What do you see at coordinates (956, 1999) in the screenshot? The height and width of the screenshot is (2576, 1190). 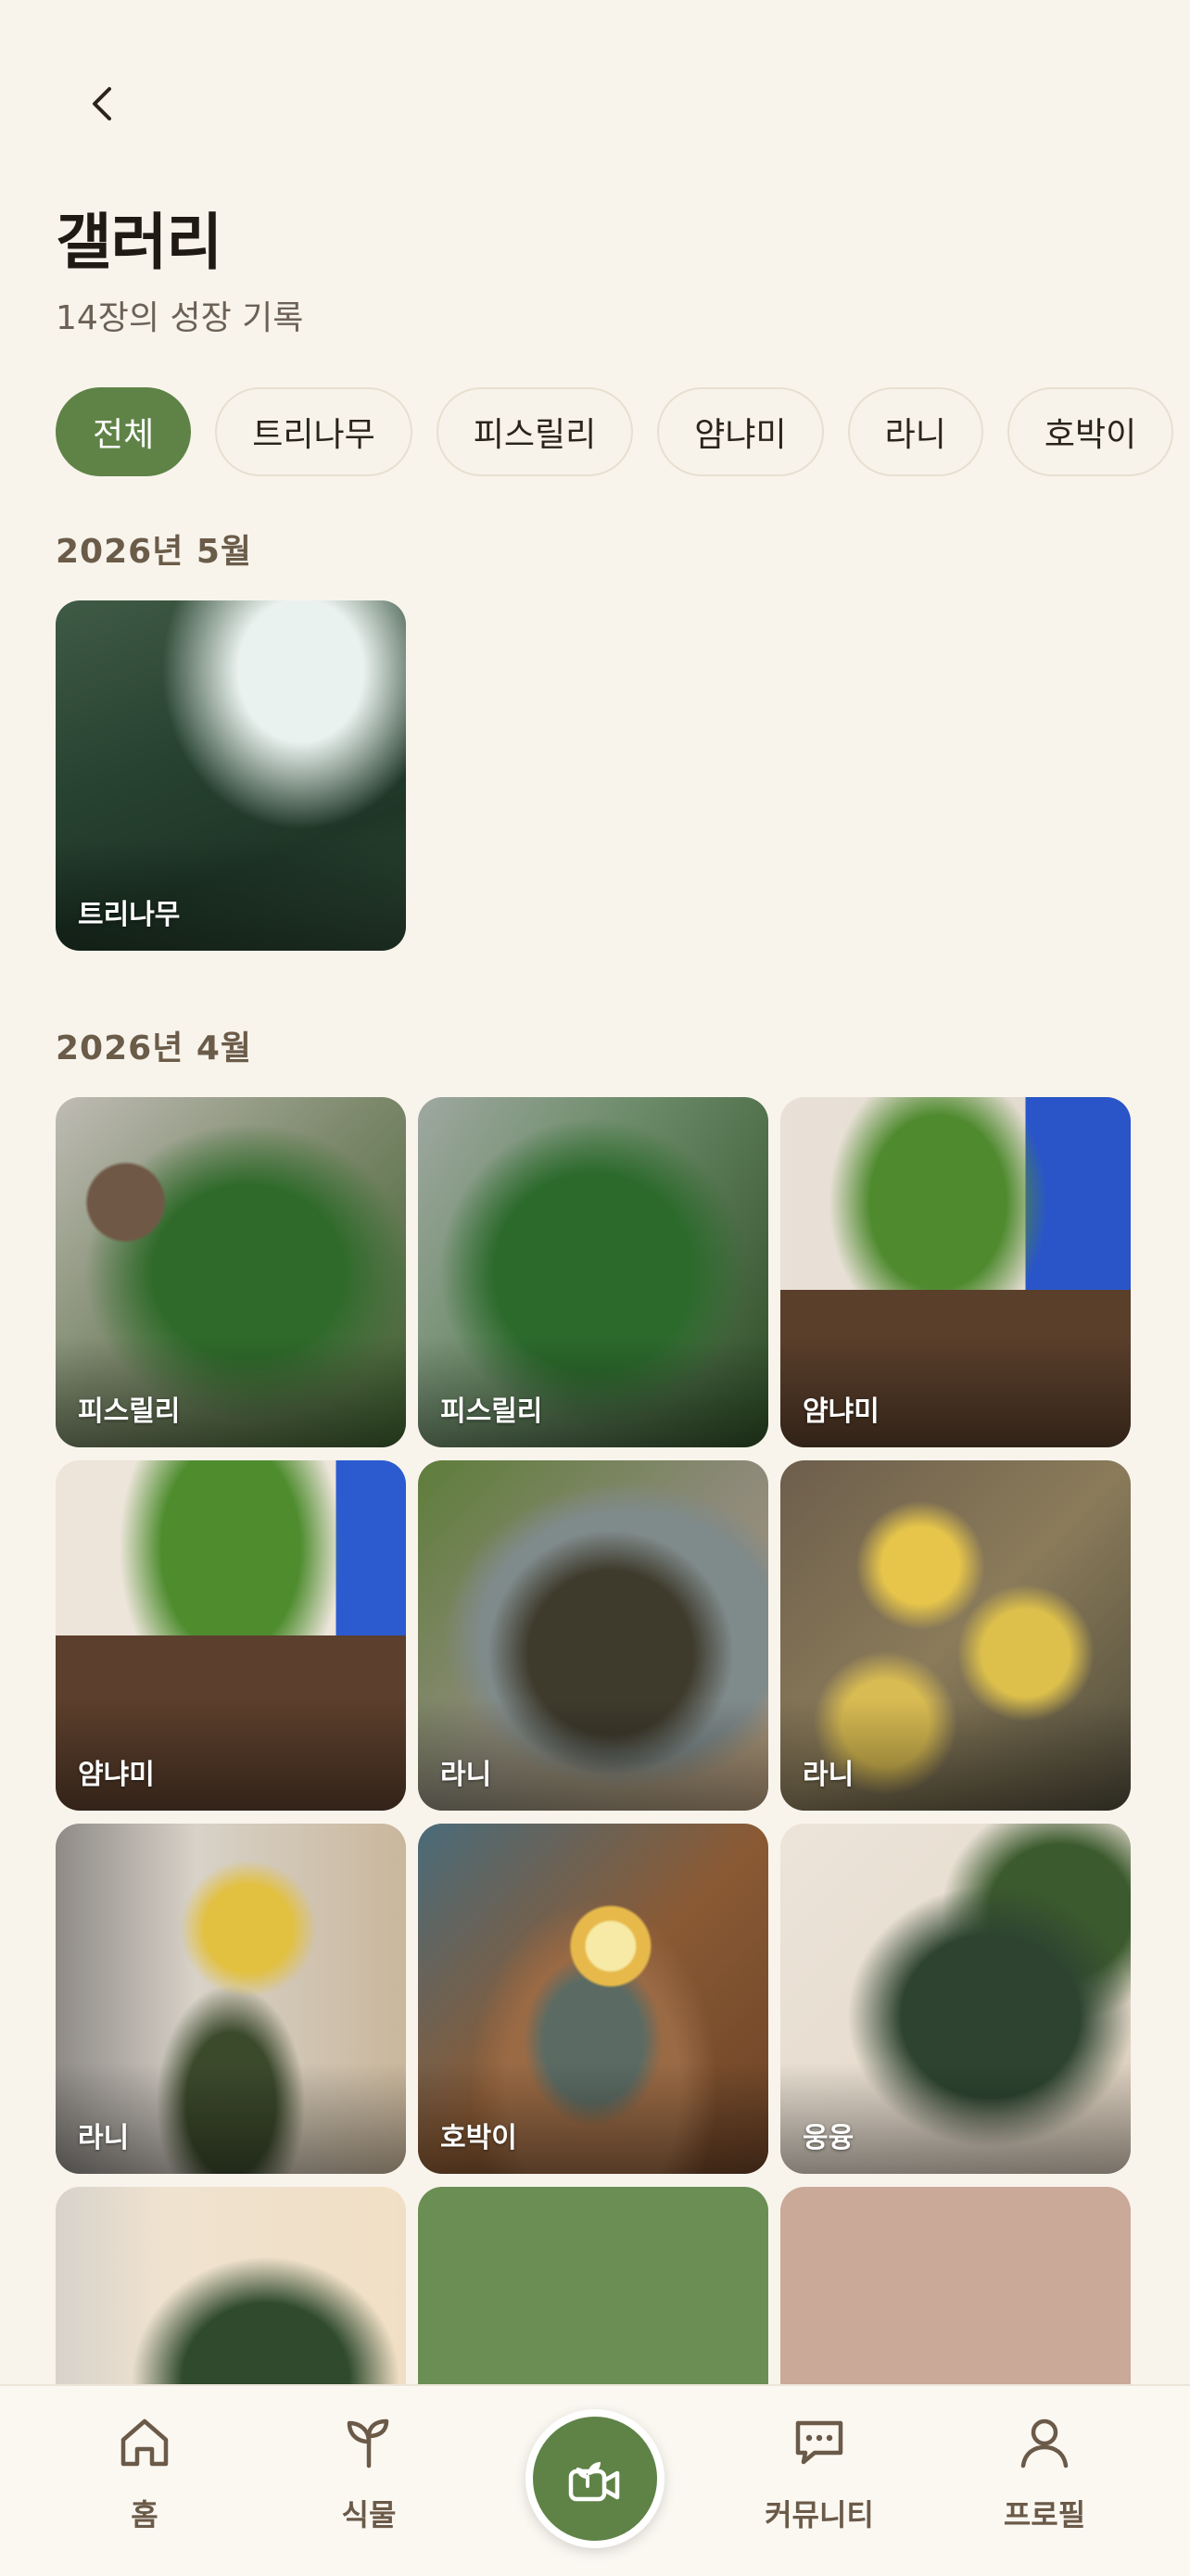 I see `photo-tile: 웅융` at bounding box center [956, 1999].